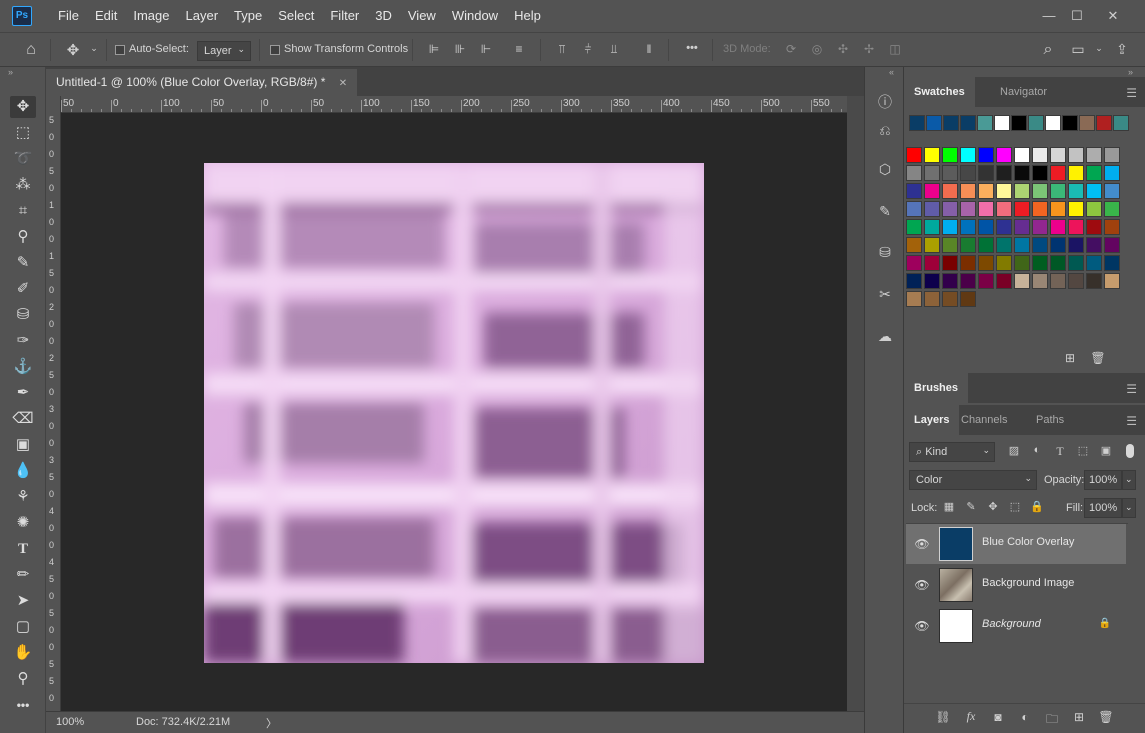 Image resolution: width=1145 pixels, height=733 pixels. What do you see at coordinates (1052, 719) in the screenshot?
I see `group-folder-icon: 🗀` at bounding box center [1052, 719].